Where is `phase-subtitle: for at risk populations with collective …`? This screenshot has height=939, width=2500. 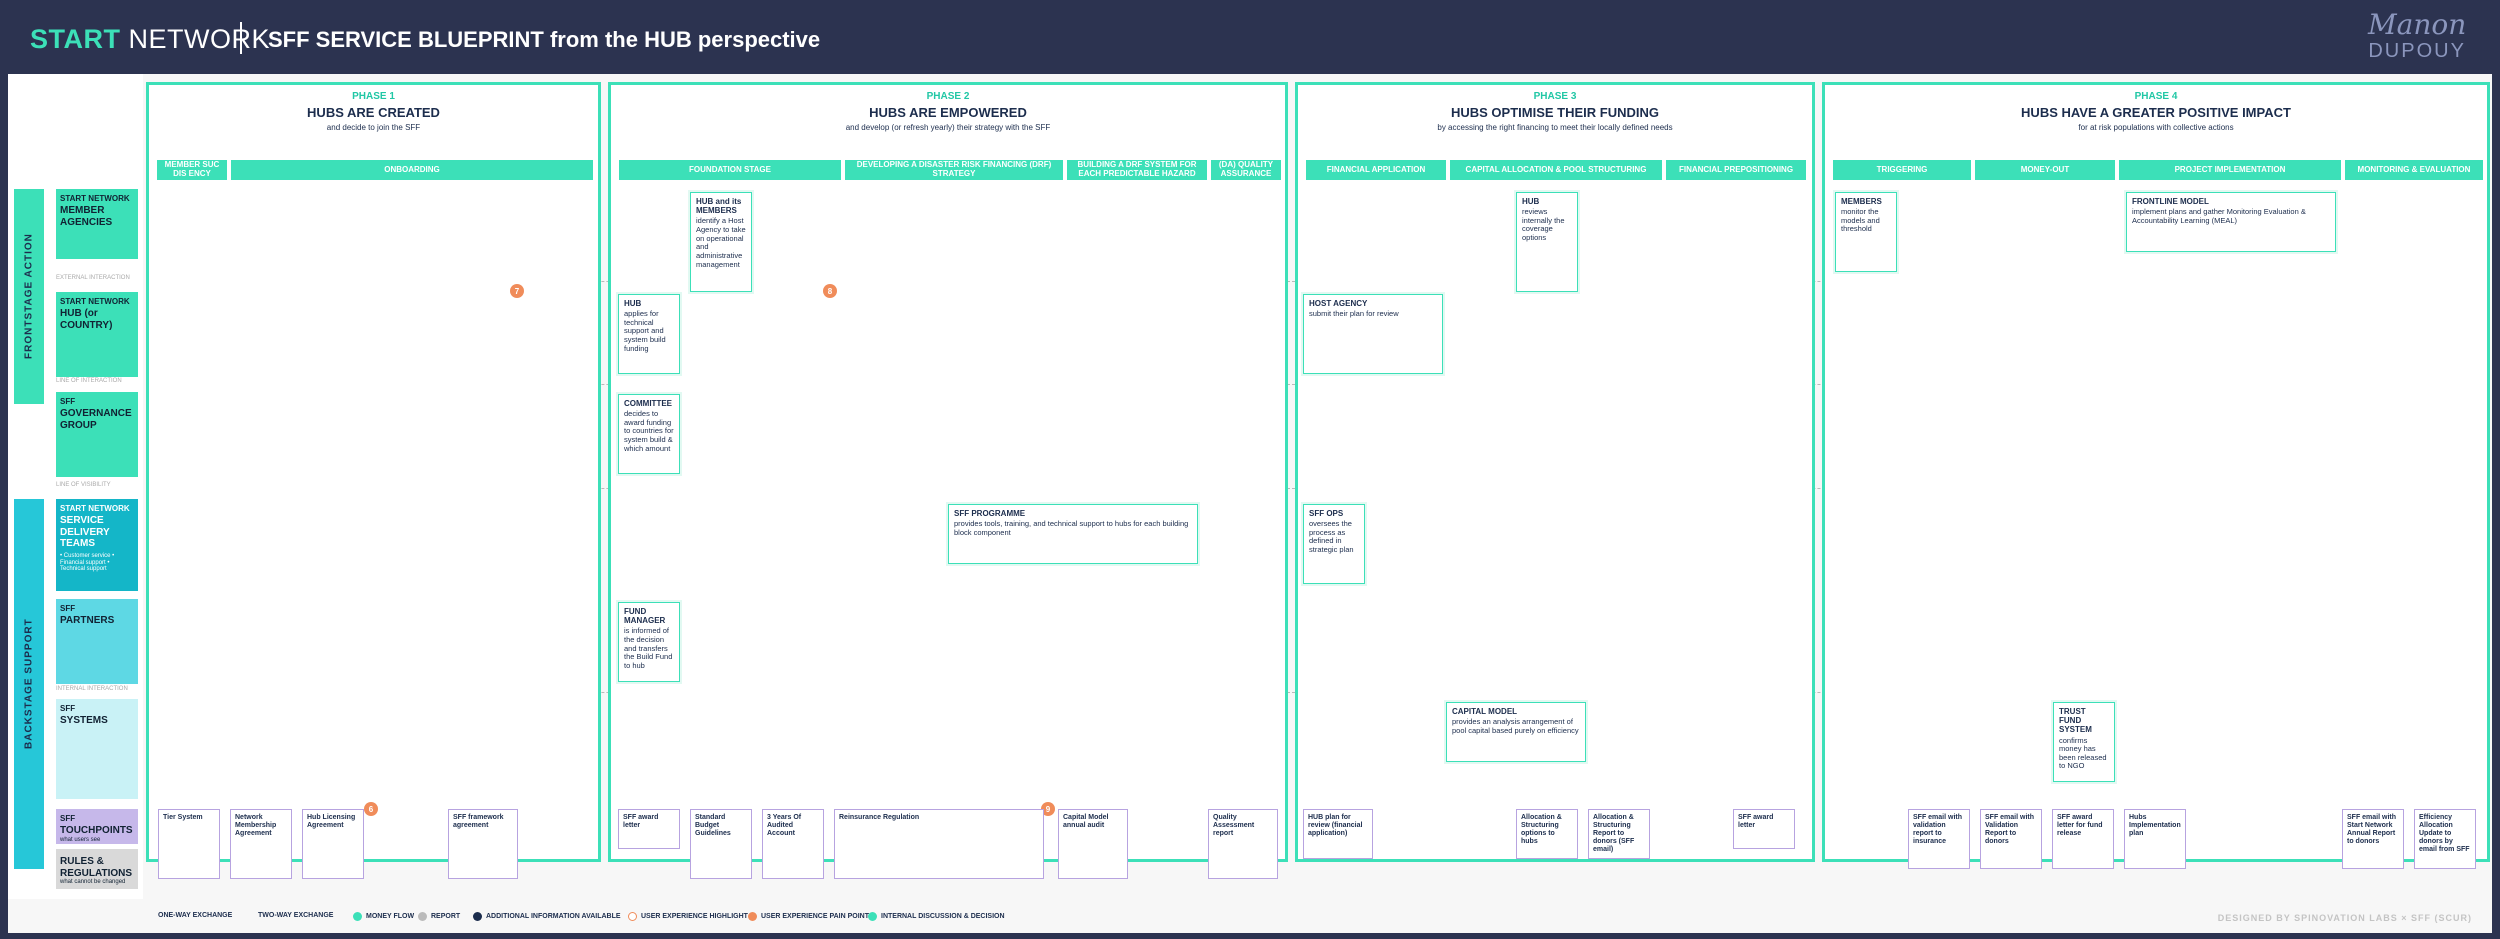 phase-subtitle: for at risk populations with collective … is located at coordinates (2156, 127).